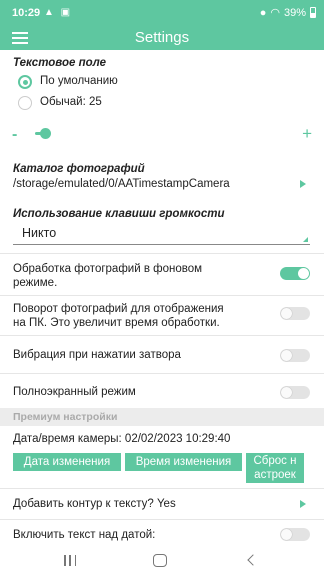  I want to click on recent-apps-icon, so click(70, 560).